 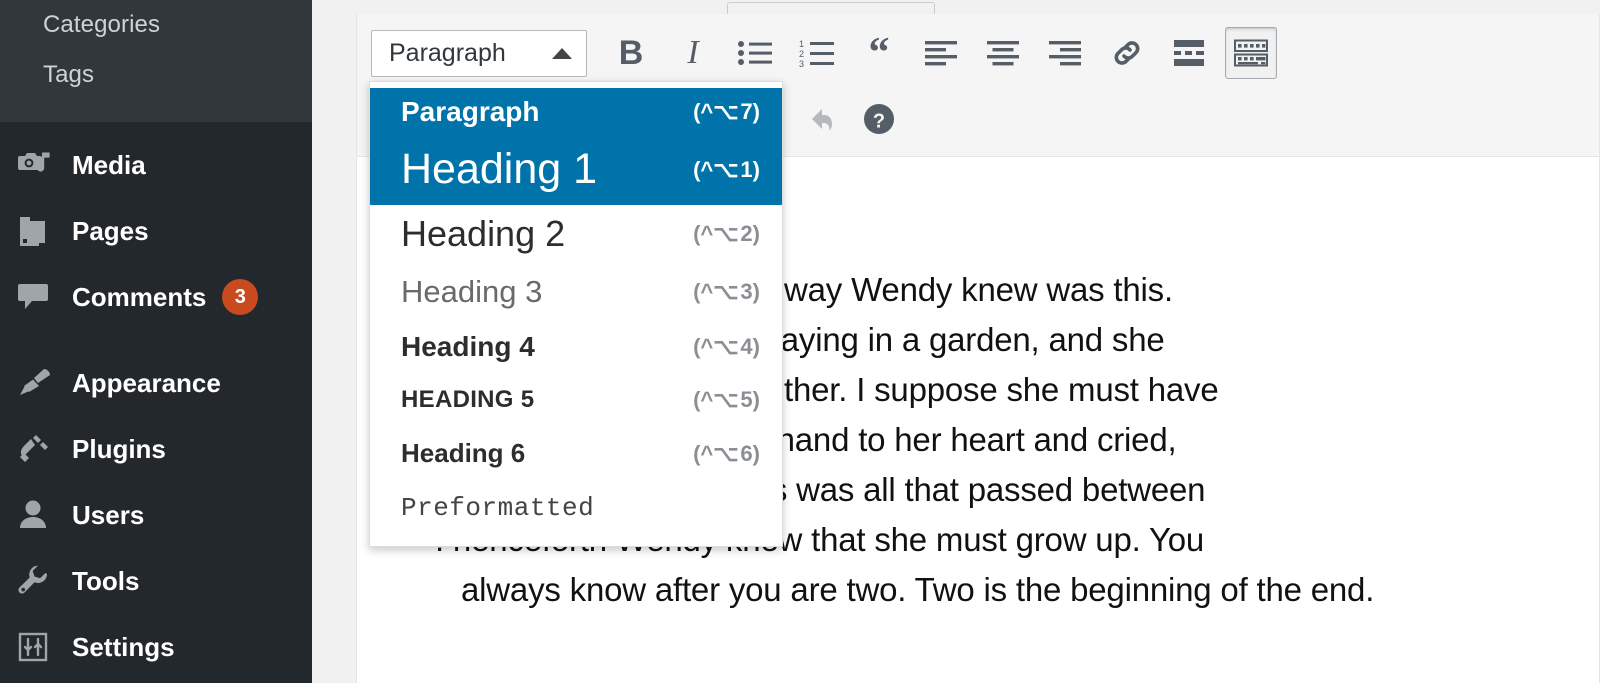 What do you see at coordinates (726, 234) in the screenshot?
I see `format-option-shortcut: (^⌥ 2)` at bounding box center [726, 234].